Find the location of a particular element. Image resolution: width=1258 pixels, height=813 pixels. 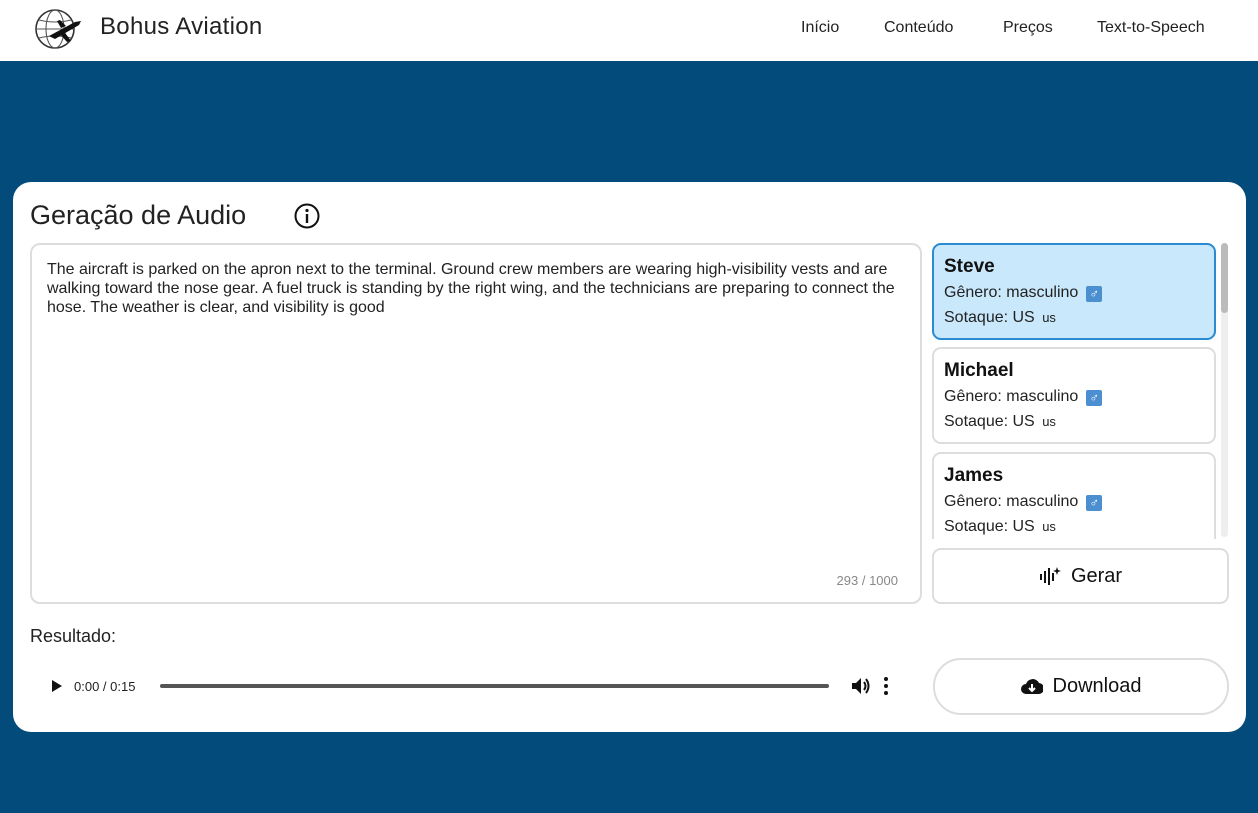

info-icon is located at coordinates (307, 216).